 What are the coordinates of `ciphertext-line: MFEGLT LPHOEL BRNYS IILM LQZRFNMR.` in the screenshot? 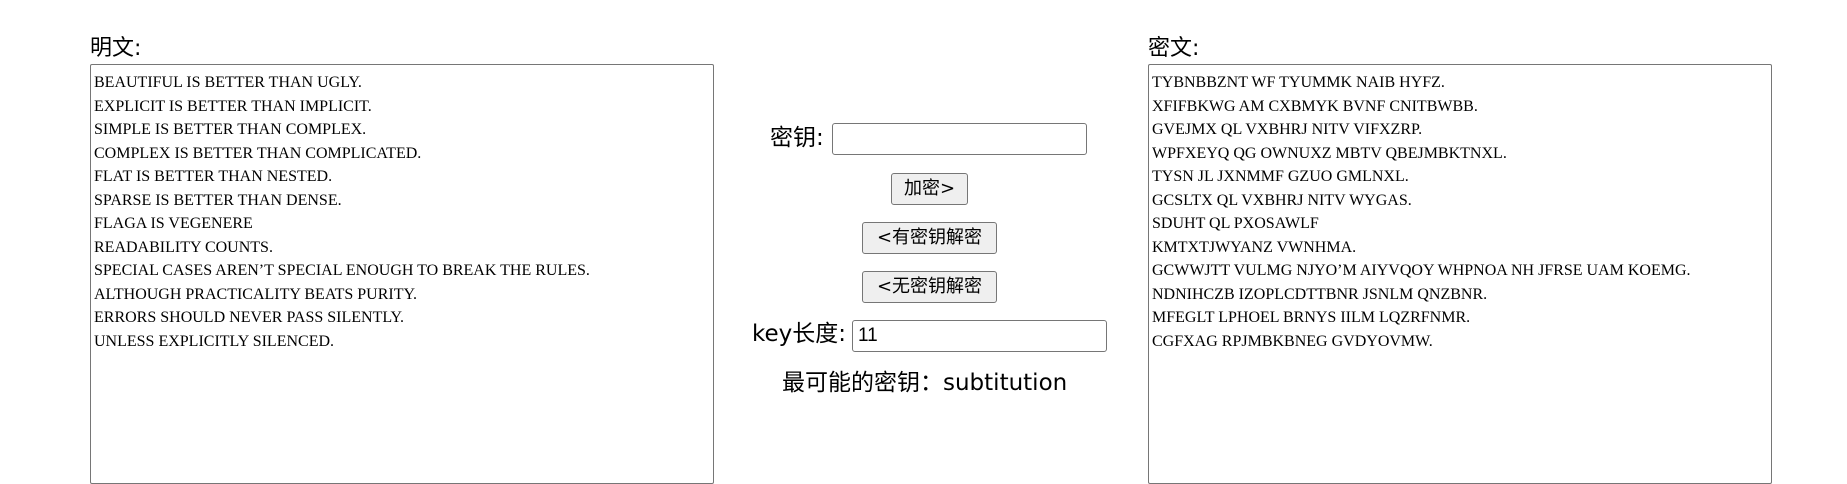 It's located at (1311, 317).